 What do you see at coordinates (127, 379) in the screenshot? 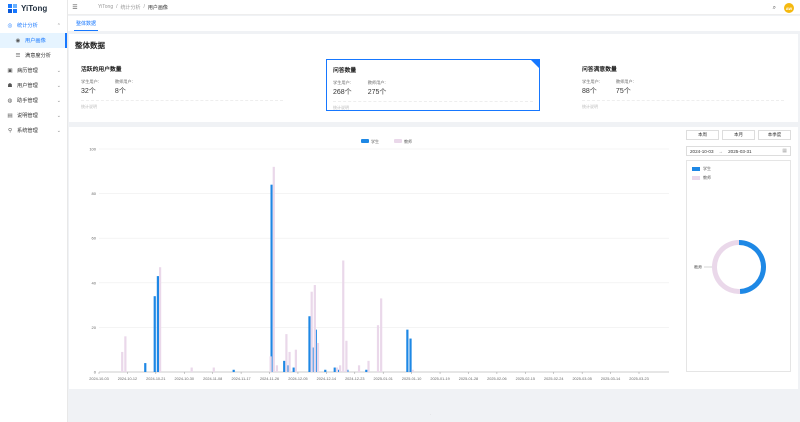
I see `x-tick-label: 2024-10-12` at bounding box center [127, 379].